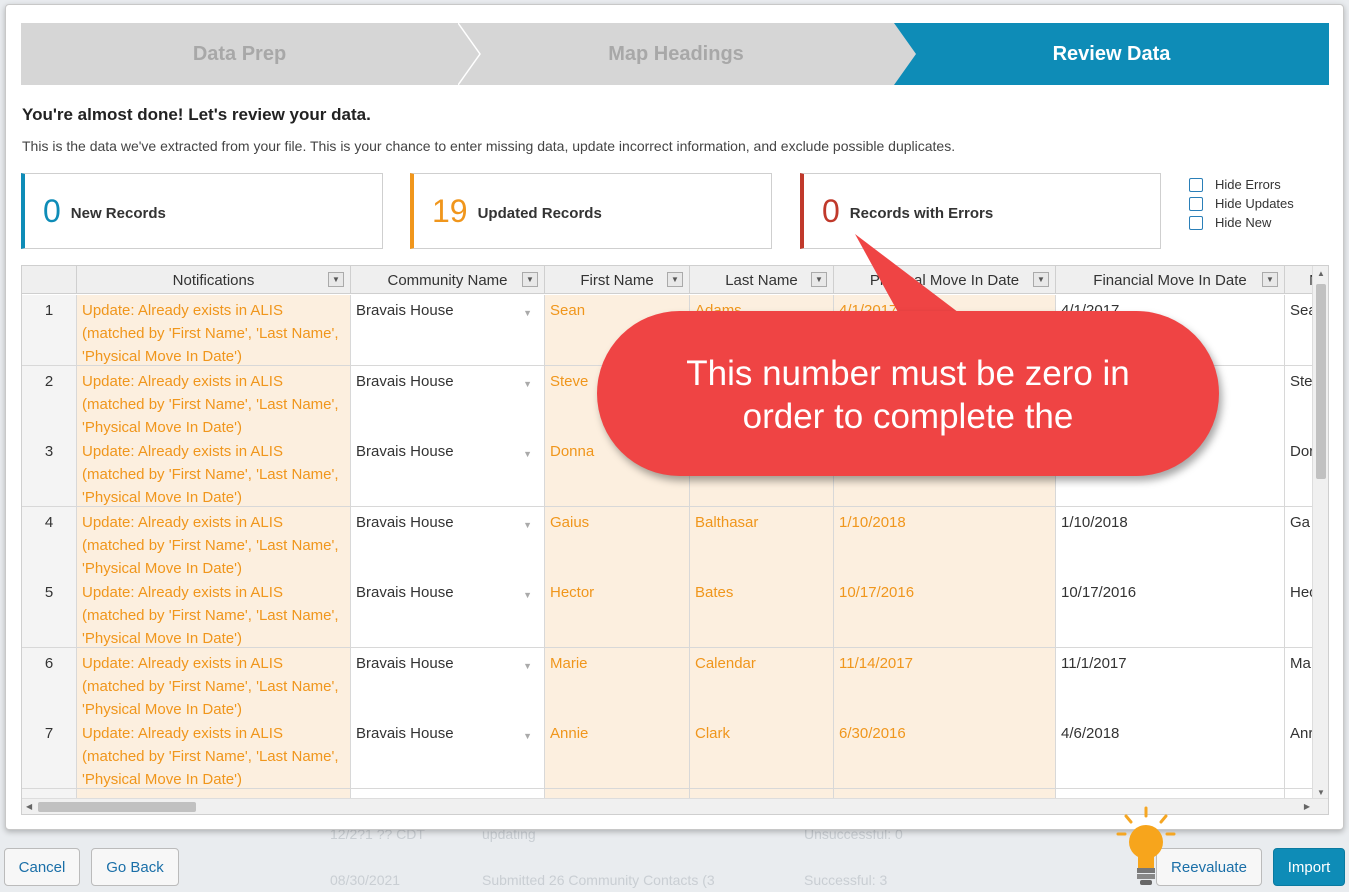  I want to click on updated-records-card: 19 Updated Records, so click(591, 211).